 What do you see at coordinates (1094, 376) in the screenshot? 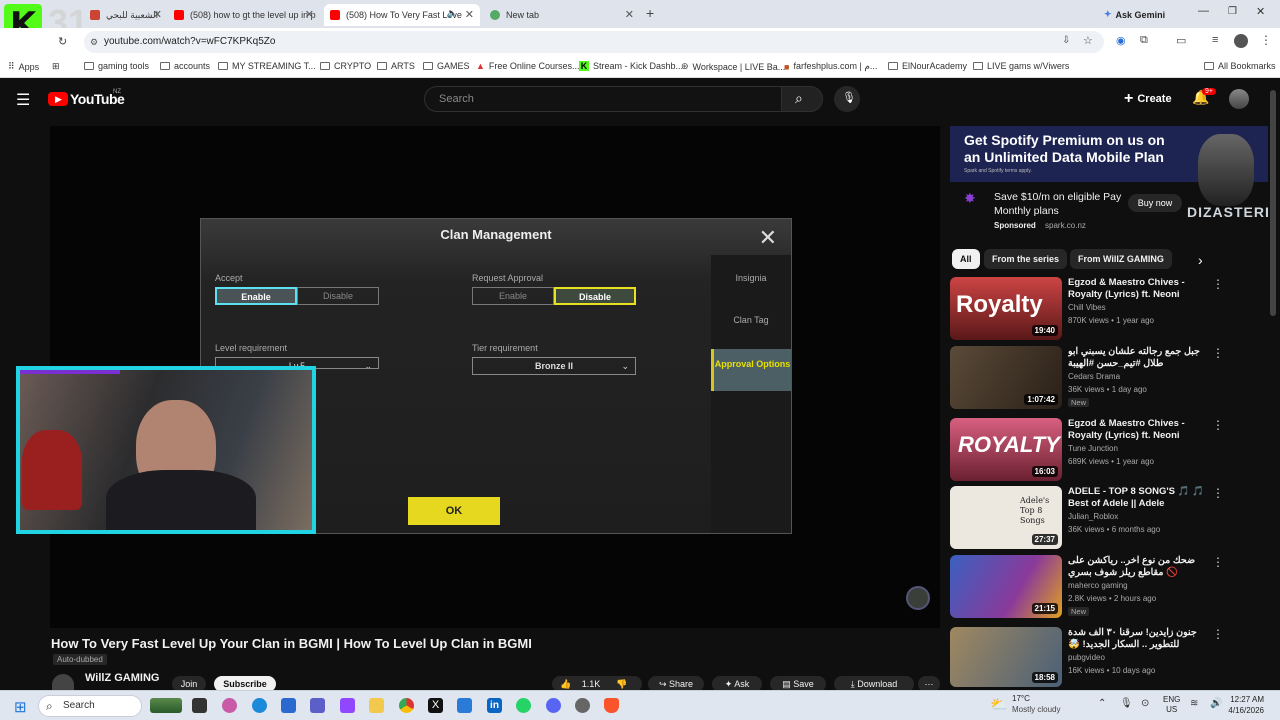
I see `card-channel: Cedars Drama` at bounding box center [1094, 376].